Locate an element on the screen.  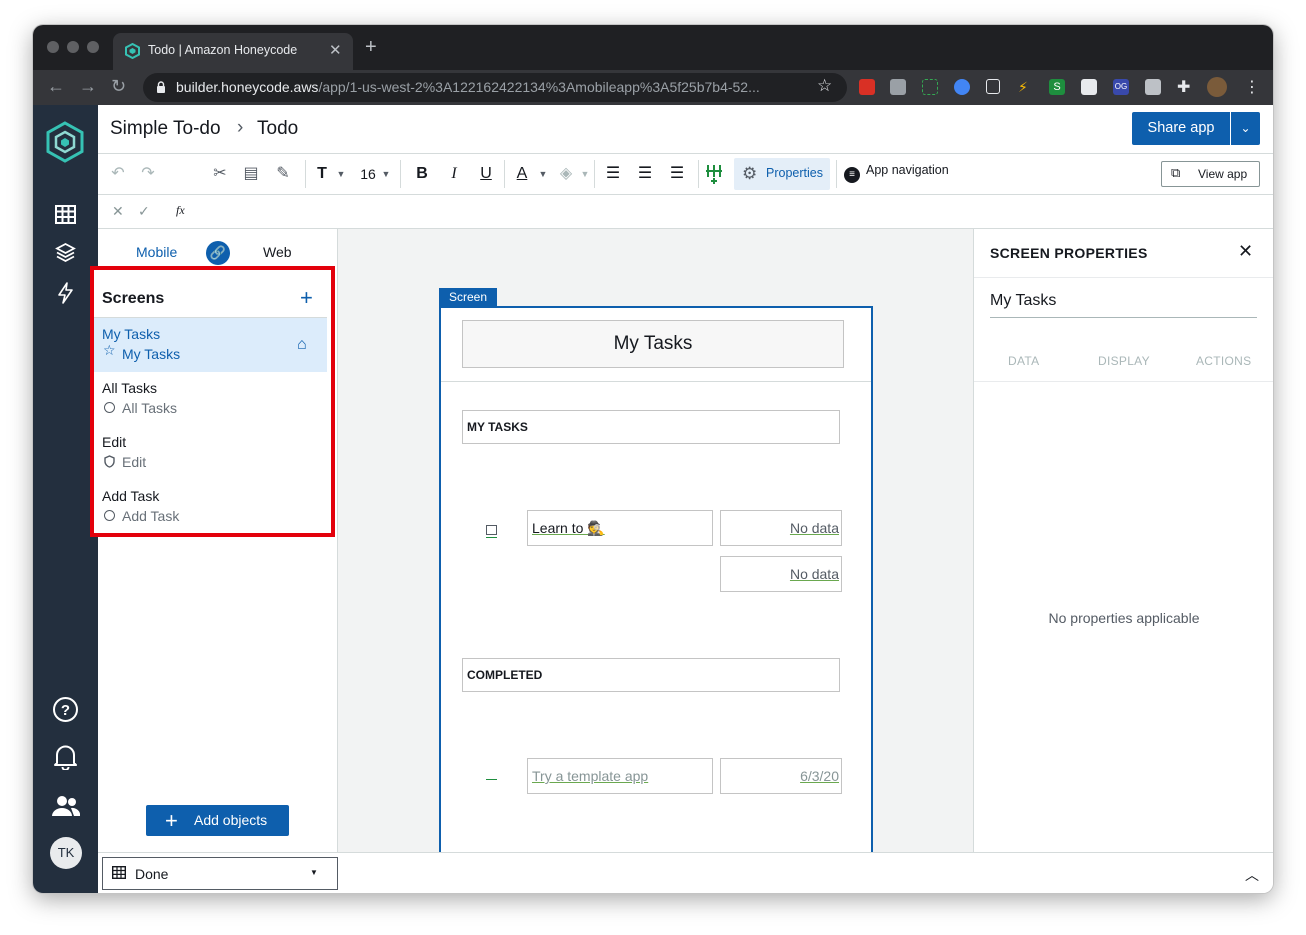
builder-layers-icon is located at coordinates (65, 252).